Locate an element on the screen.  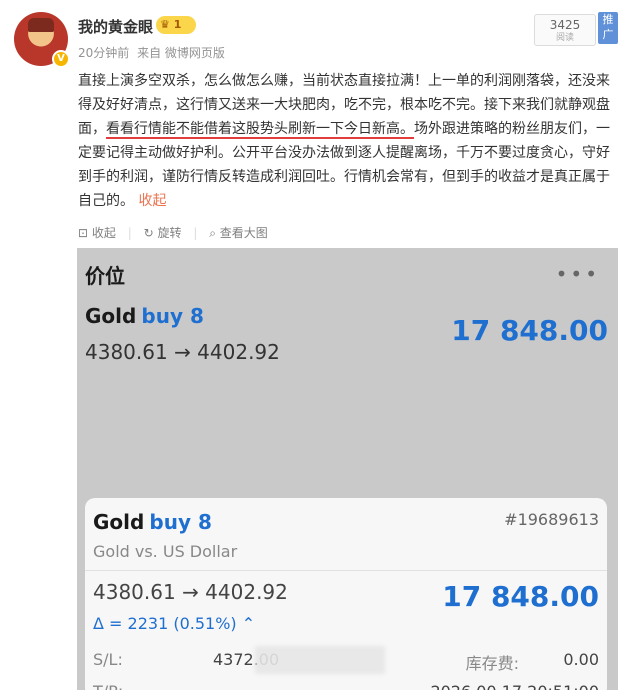
post-header: V 我的黄金眼 ♛ 1 20分钟前 来自 微博网页版 3425 阅读 推广 is located at coordinates (318, 41).